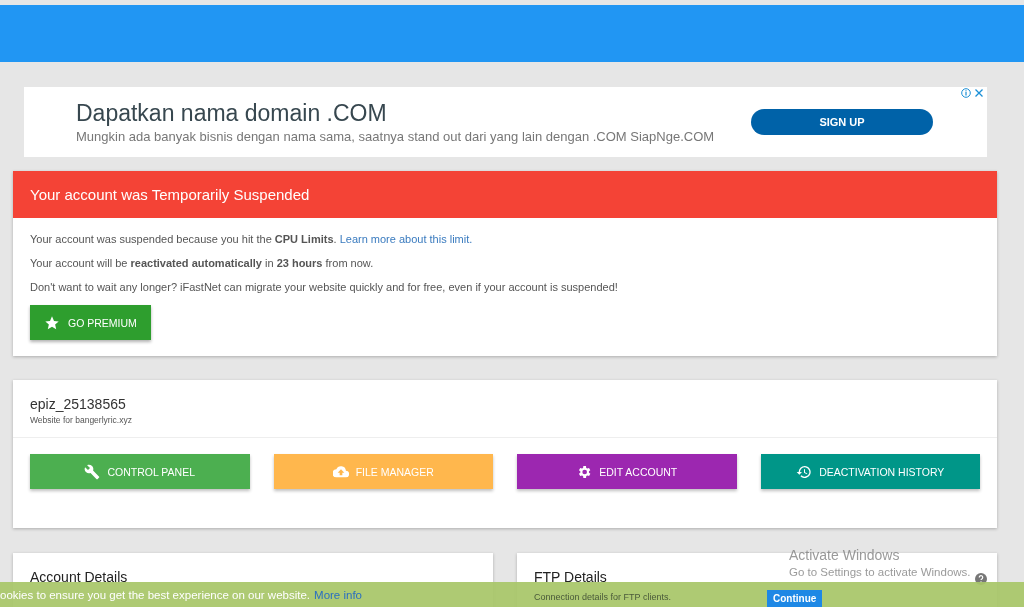  I want to click on card-title: FTP Details, so click(570, 577).